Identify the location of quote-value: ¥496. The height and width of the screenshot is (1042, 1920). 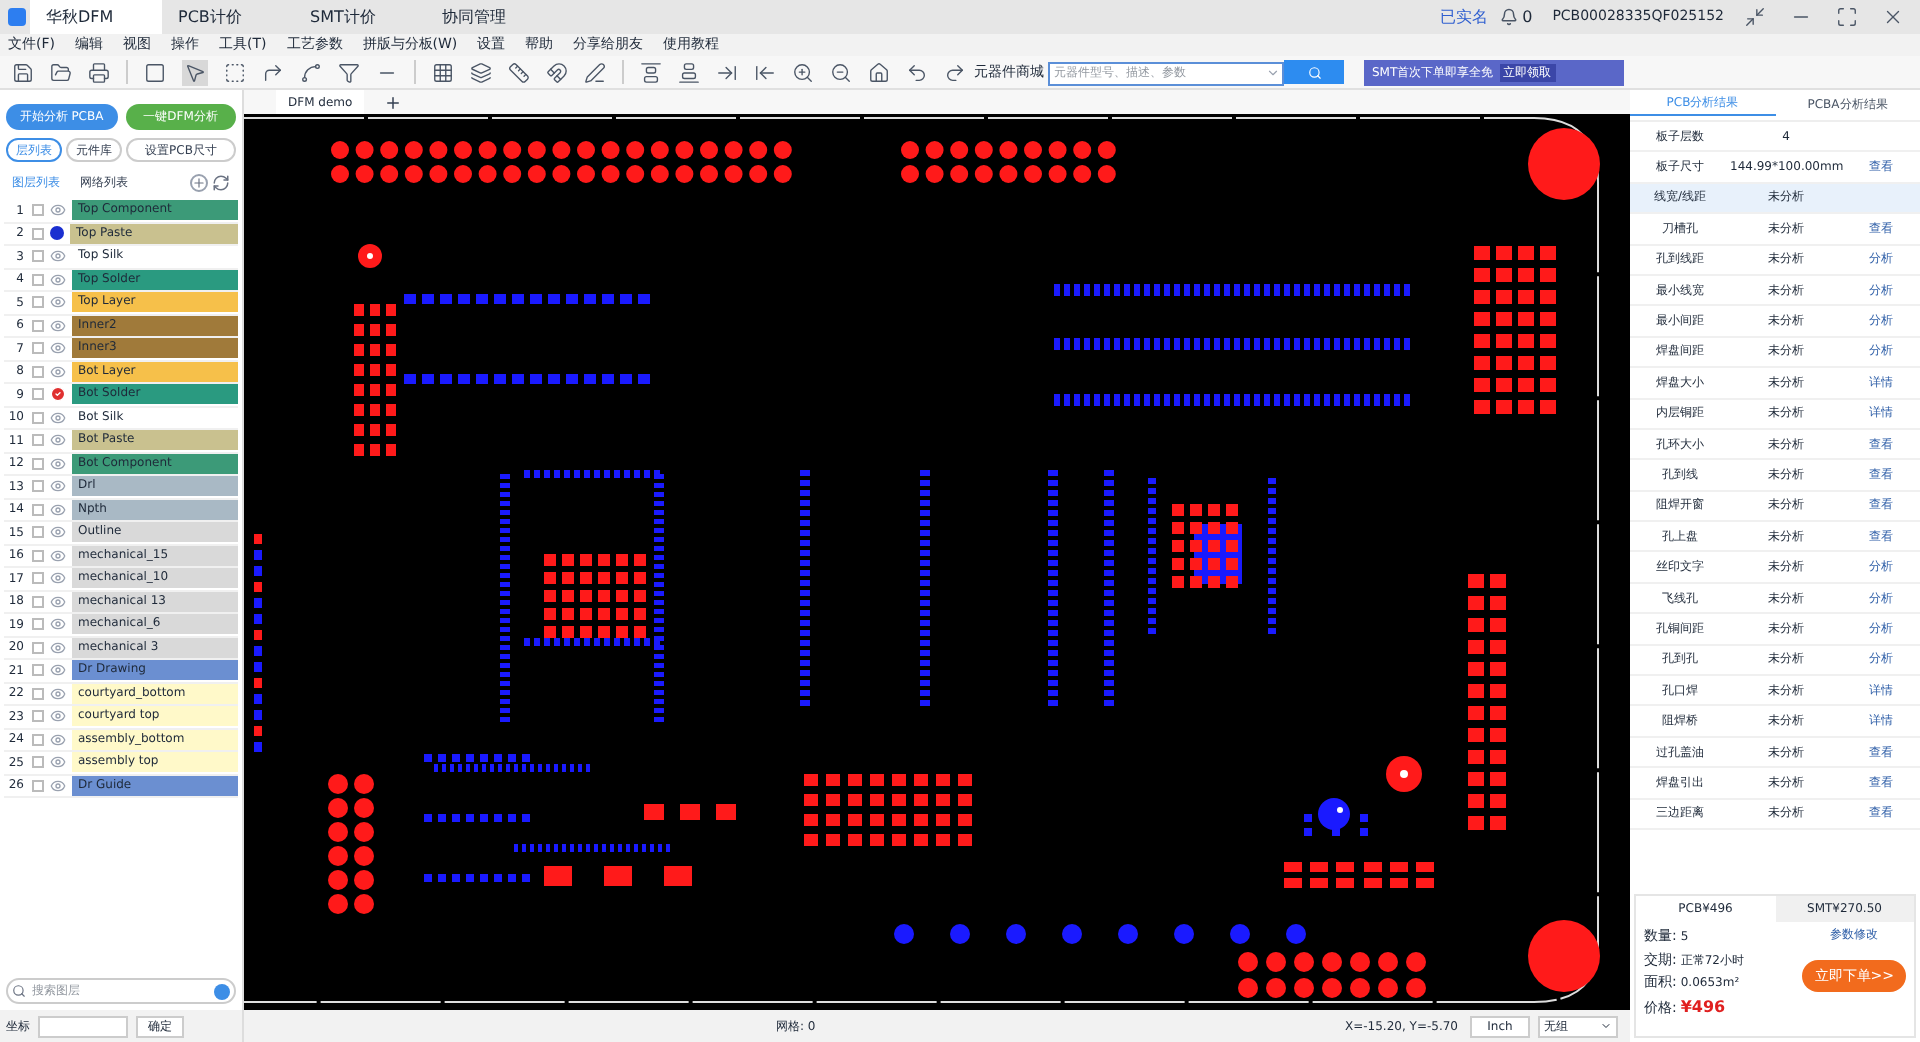
(1703, 1007).